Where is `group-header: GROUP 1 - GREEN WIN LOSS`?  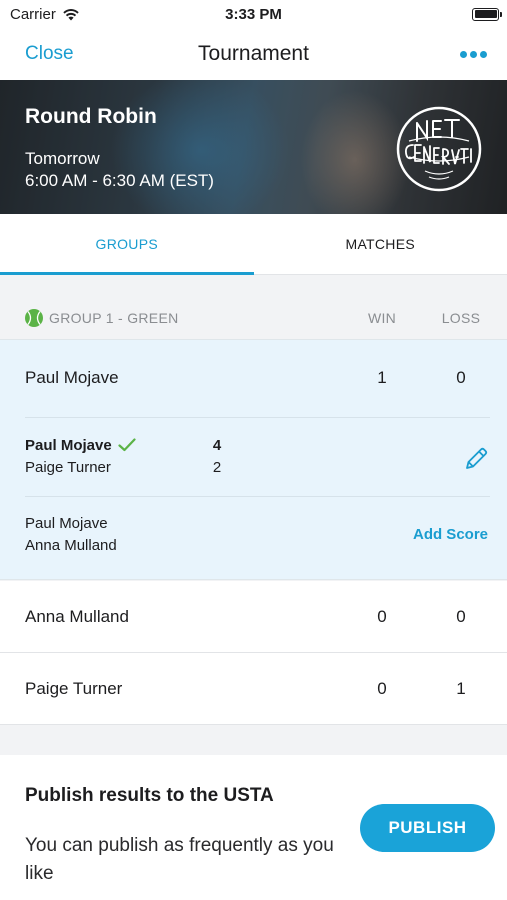 group-header: GROUP 1 - GREEN WIN LOSS is located at coordinates (253, 317).